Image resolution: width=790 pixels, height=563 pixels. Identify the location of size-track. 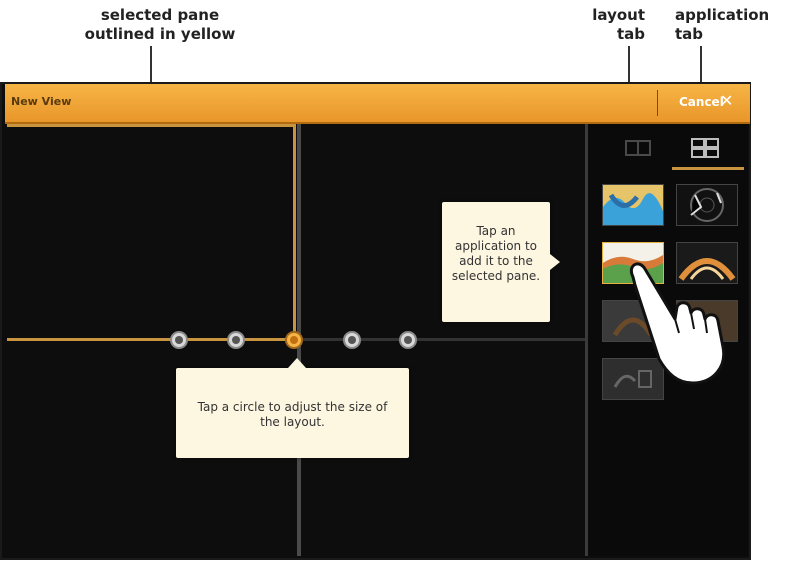
(152, 339).